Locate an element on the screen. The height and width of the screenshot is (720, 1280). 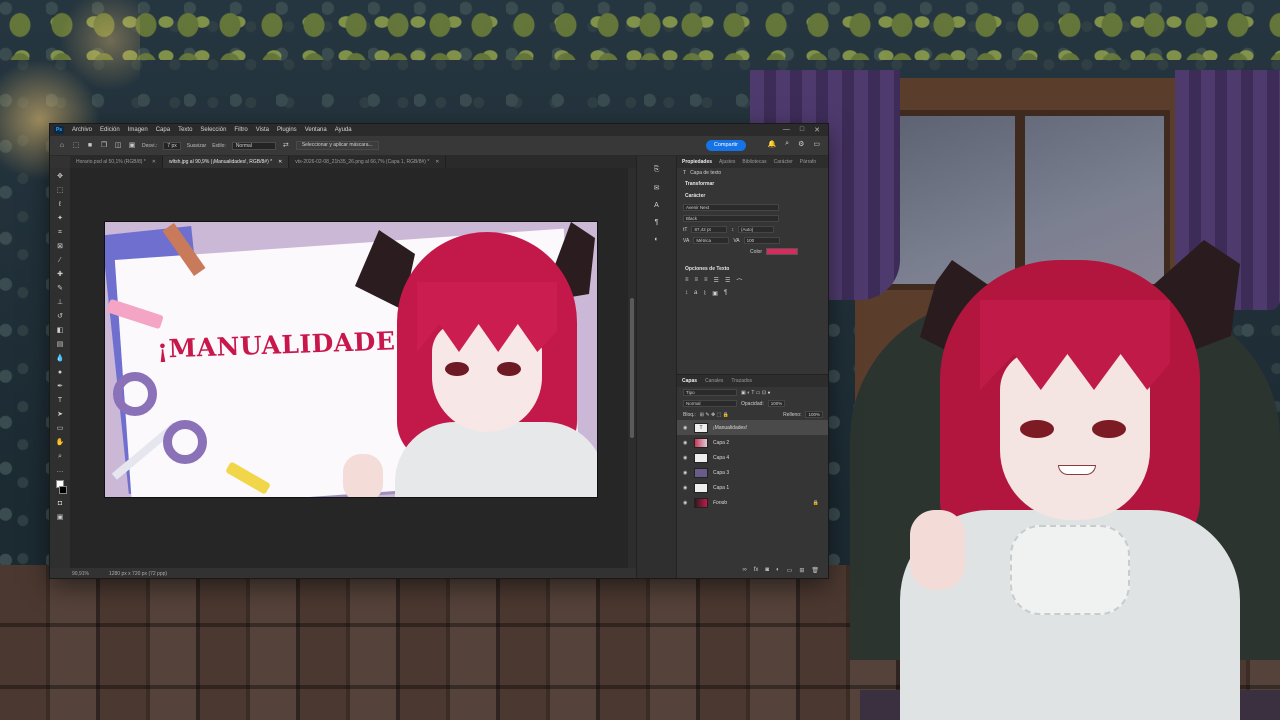
type-tool-icon: T is located at coordinates (60, 400).